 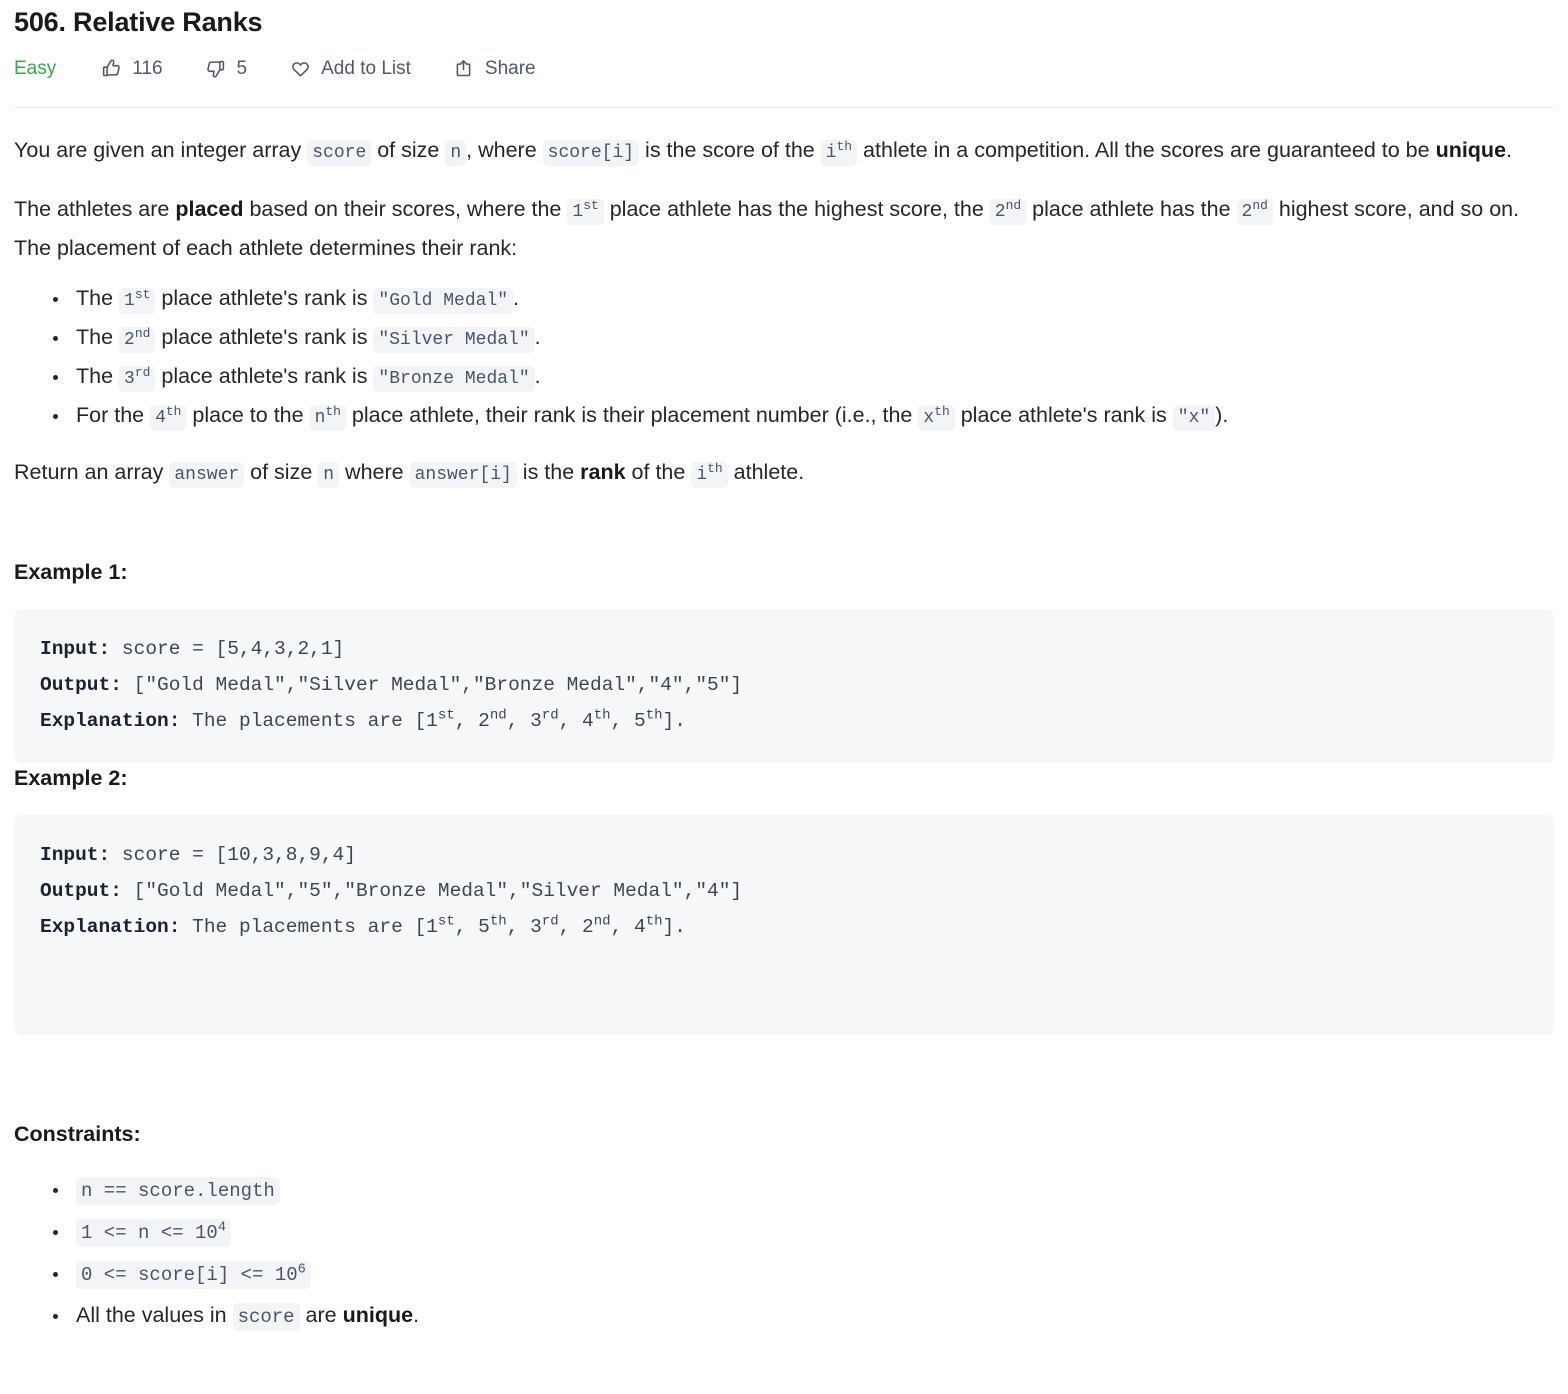 I want to click on text: 1 <= n <= 10, so click(x=149, y=1233).